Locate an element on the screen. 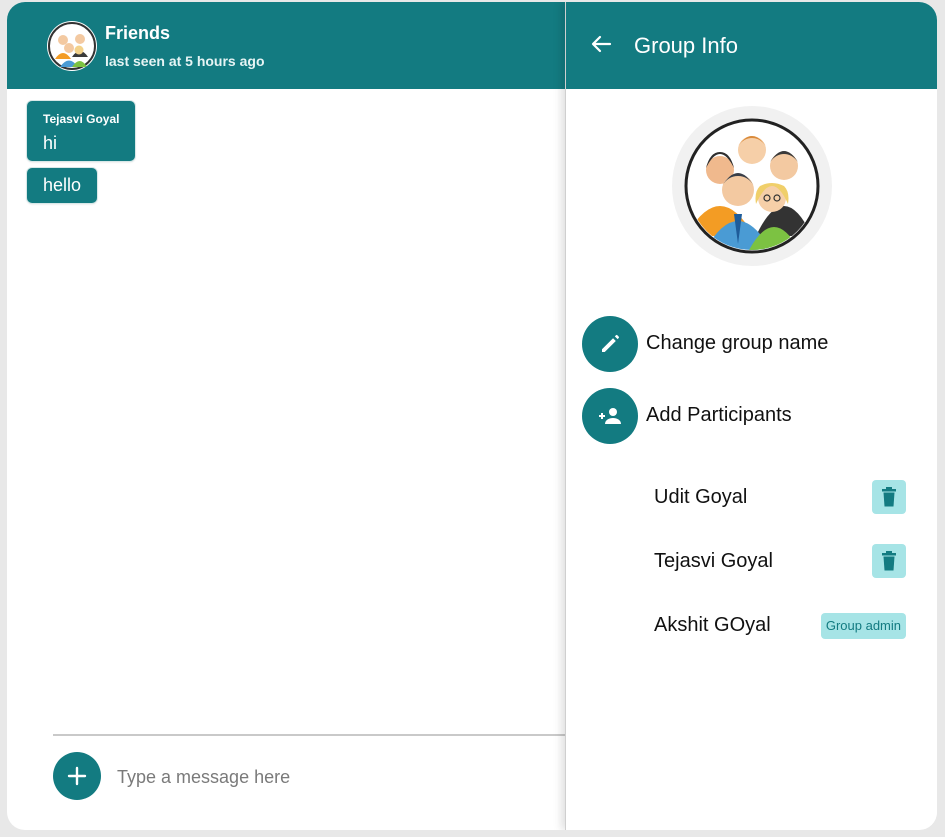 This screenshot has width=945, height=837. pencil-icon is located at coordinates (610, 343).